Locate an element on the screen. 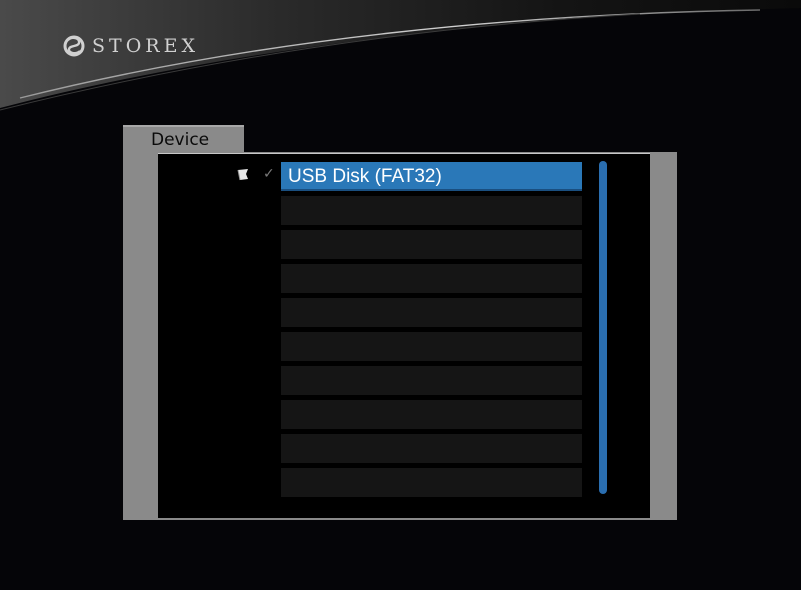  tab-device: Device is located at coordinates (183, 140).